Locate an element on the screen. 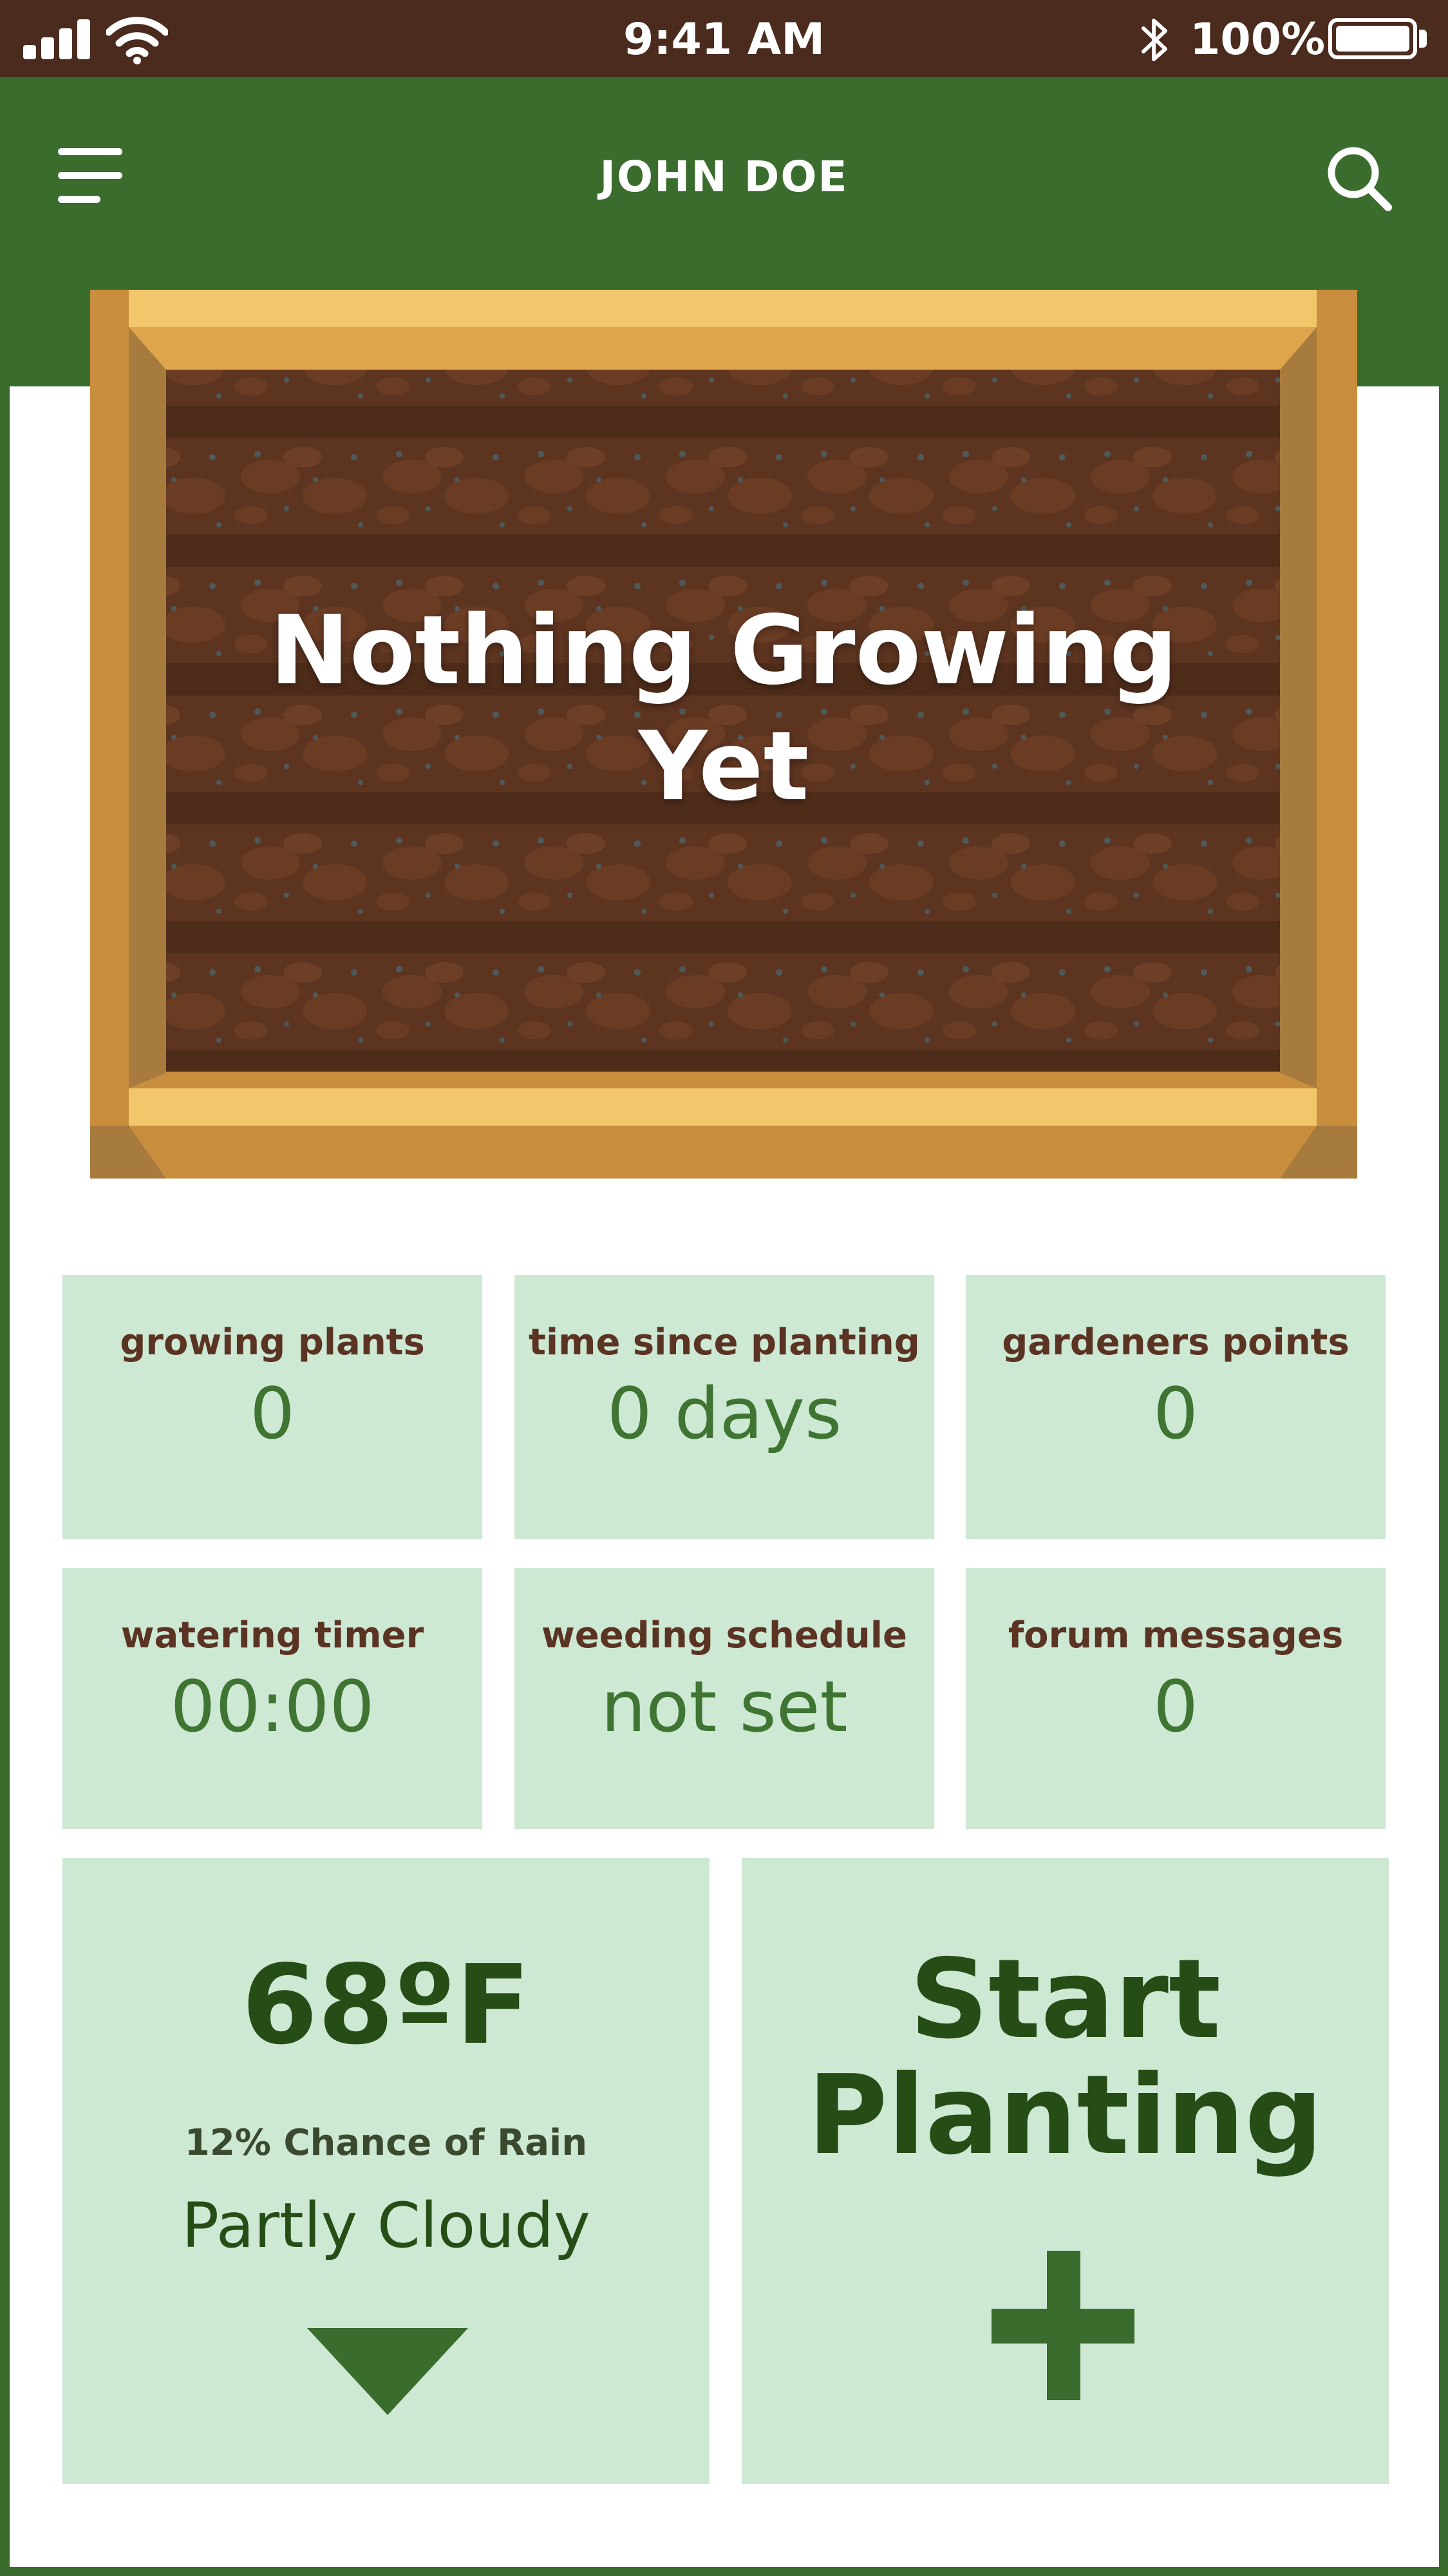  battery-percent: 100% is located at coordinates (1258, 40).